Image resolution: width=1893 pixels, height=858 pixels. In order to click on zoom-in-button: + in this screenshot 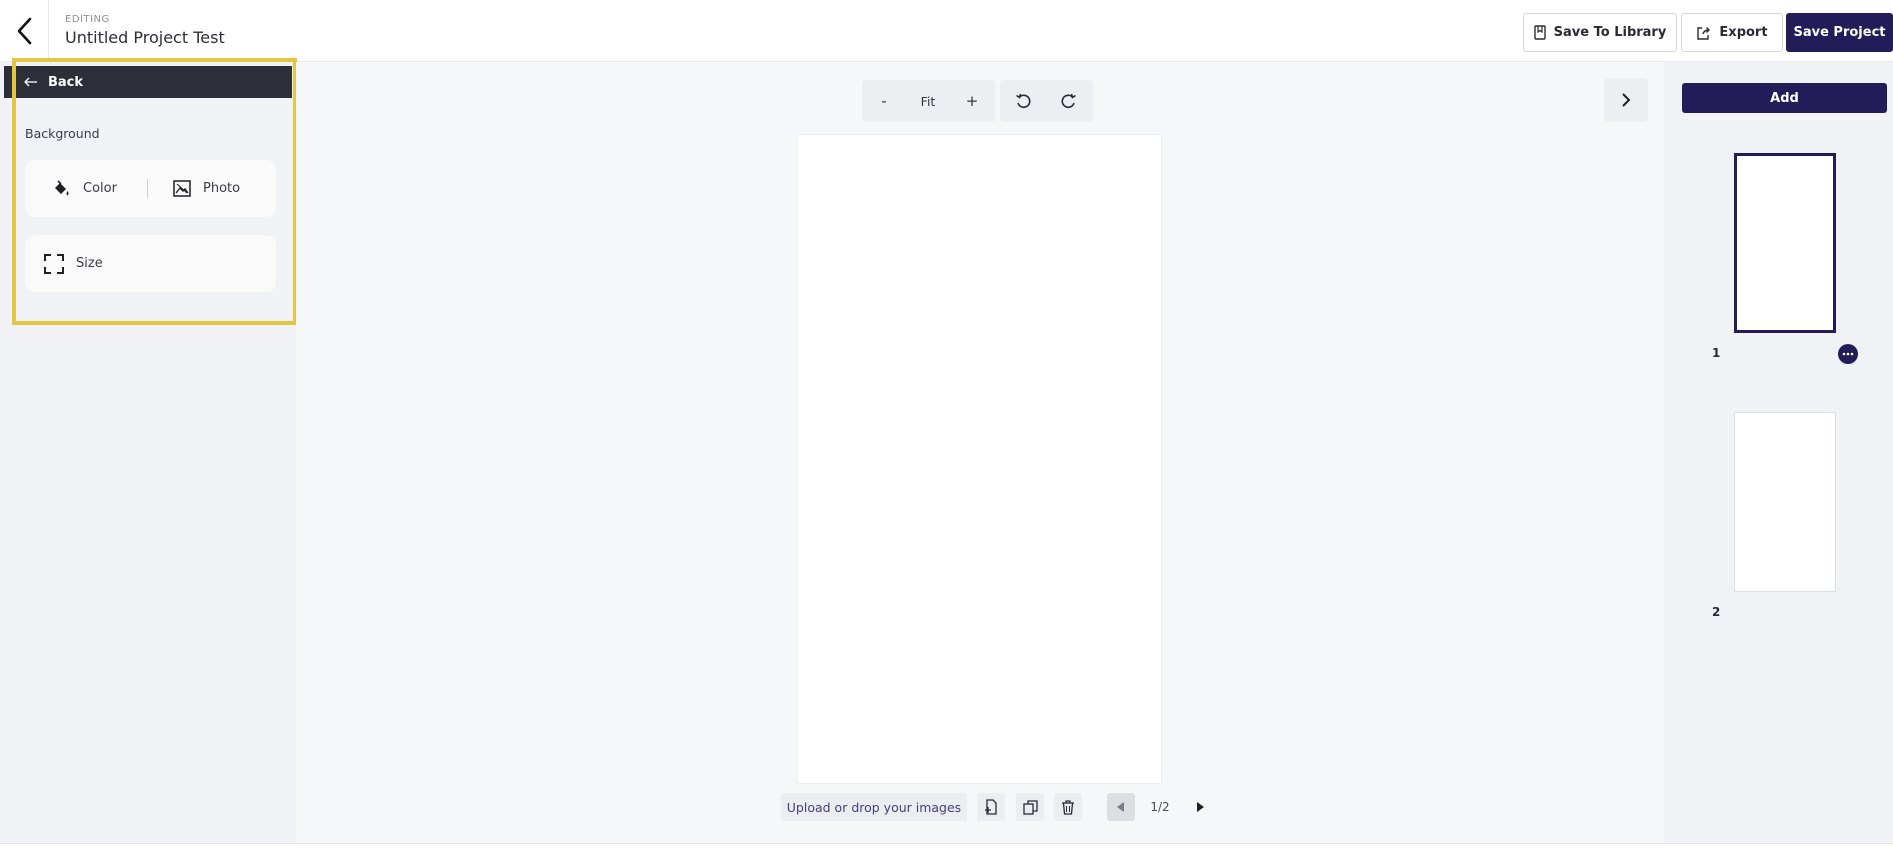, I will do `click(972, 101)`.